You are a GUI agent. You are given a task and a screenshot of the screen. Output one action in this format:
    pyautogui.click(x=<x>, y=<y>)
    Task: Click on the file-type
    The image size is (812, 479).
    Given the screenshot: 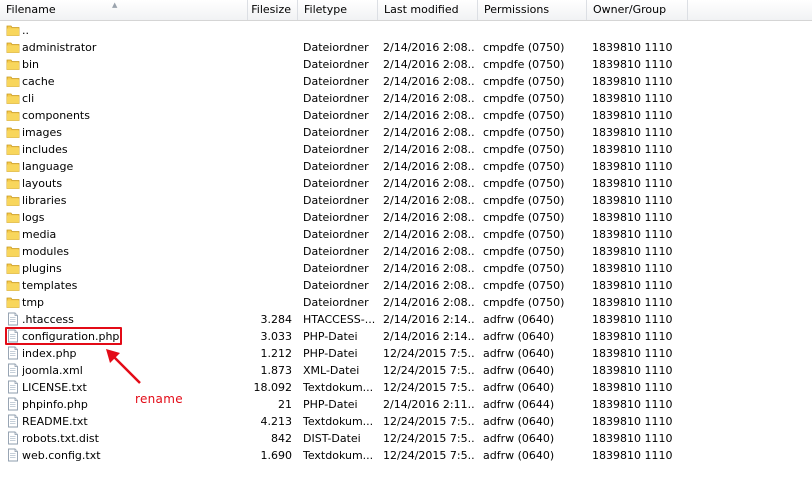 What is the action you would take?
    pyautogui.click(x=340, y=30)
    